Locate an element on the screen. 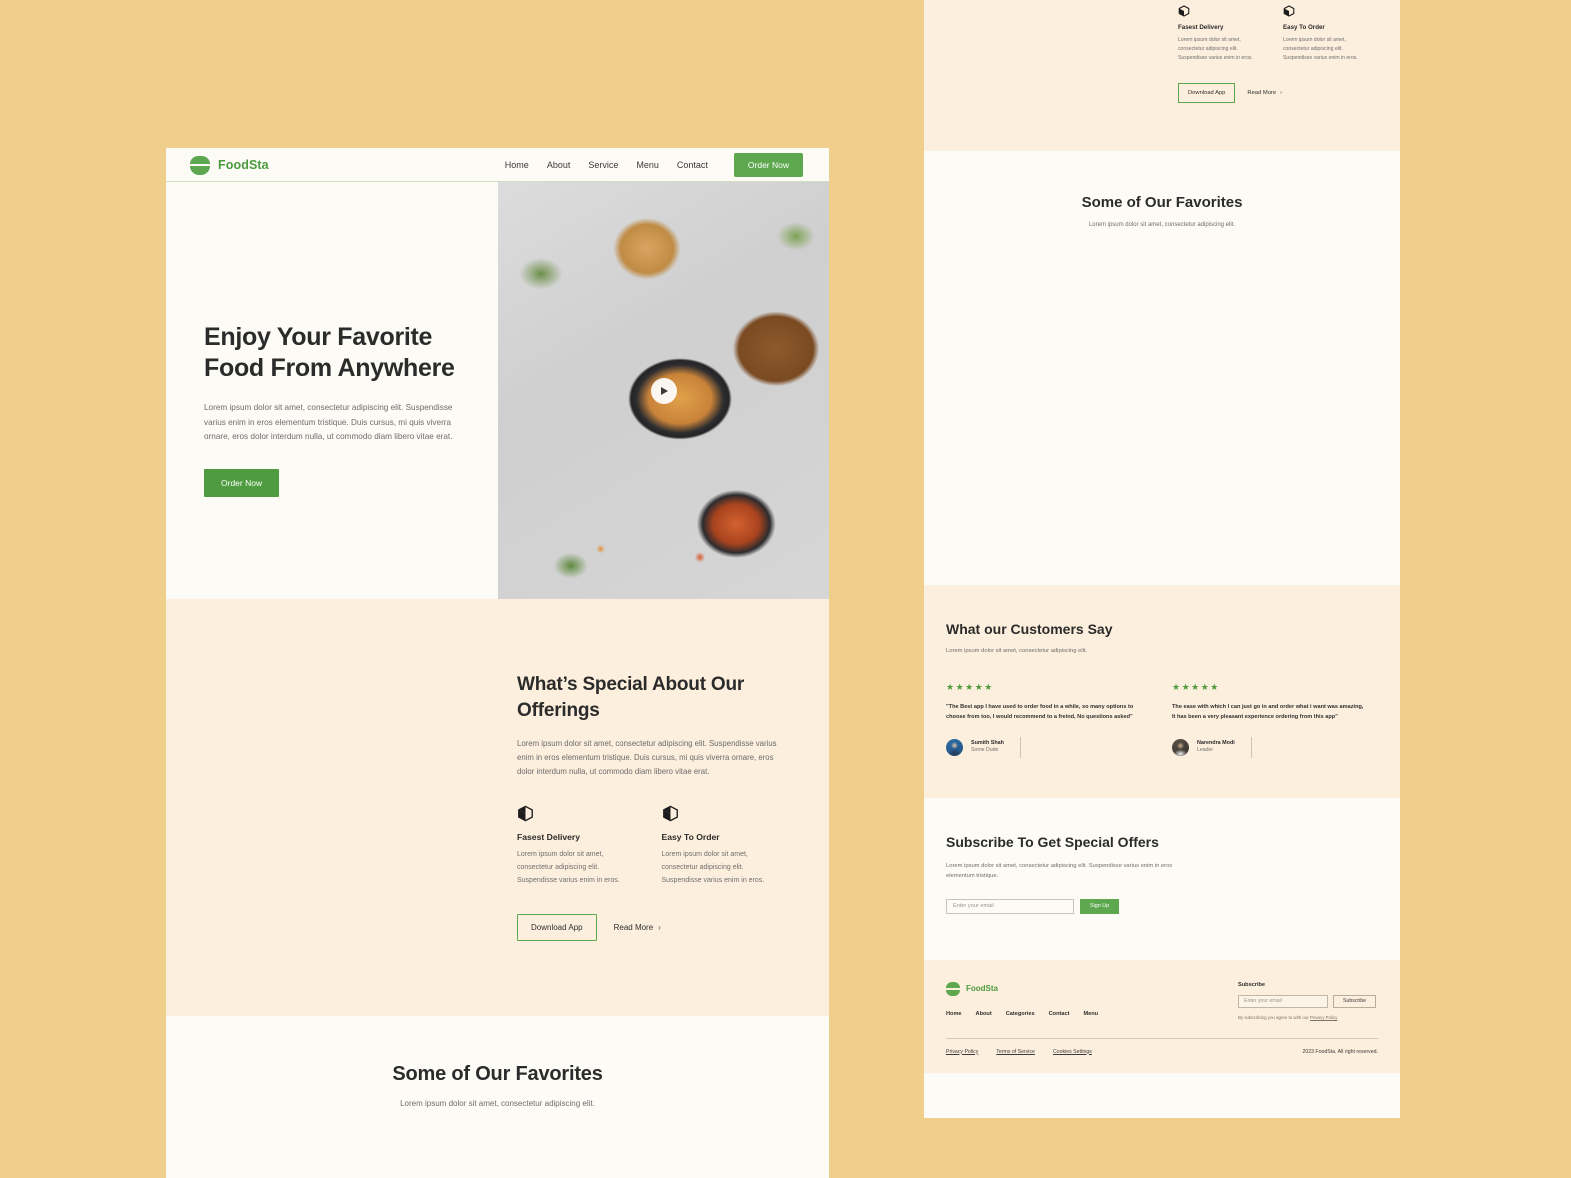 Image resolution: width=1571 pixels, height=1178 pixels. footer-divider is located at coordinates (1162, 1038).